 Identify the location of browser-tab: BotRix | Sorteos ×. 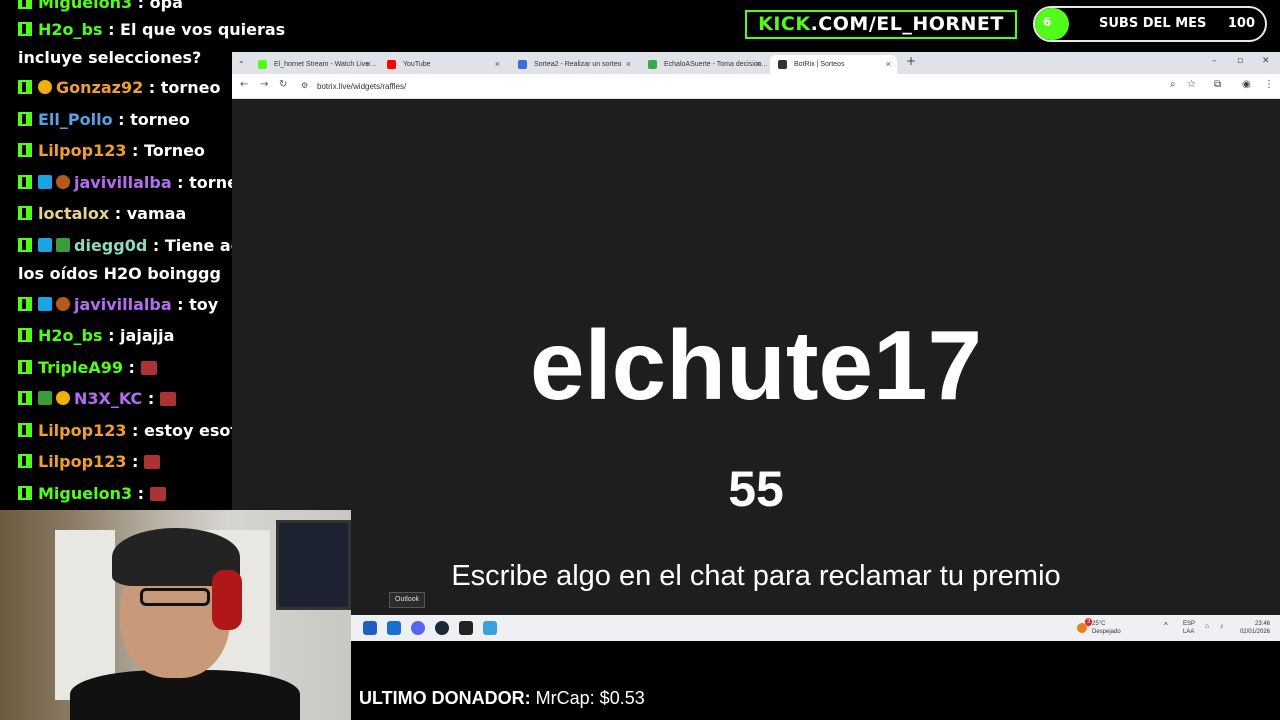
(833, 64).